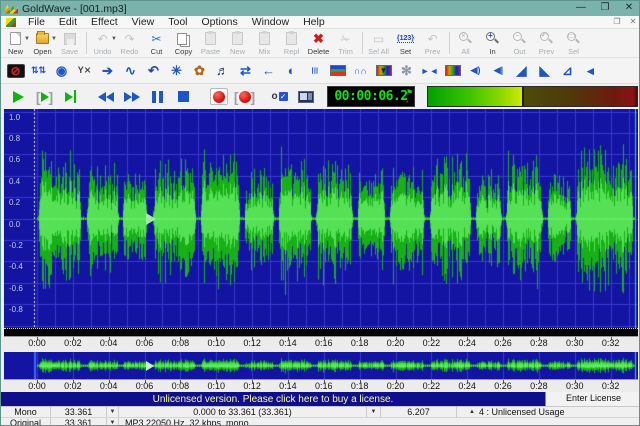 The image size is (640, 426). I want to click on position-value: 6.207, so click(419, 412).